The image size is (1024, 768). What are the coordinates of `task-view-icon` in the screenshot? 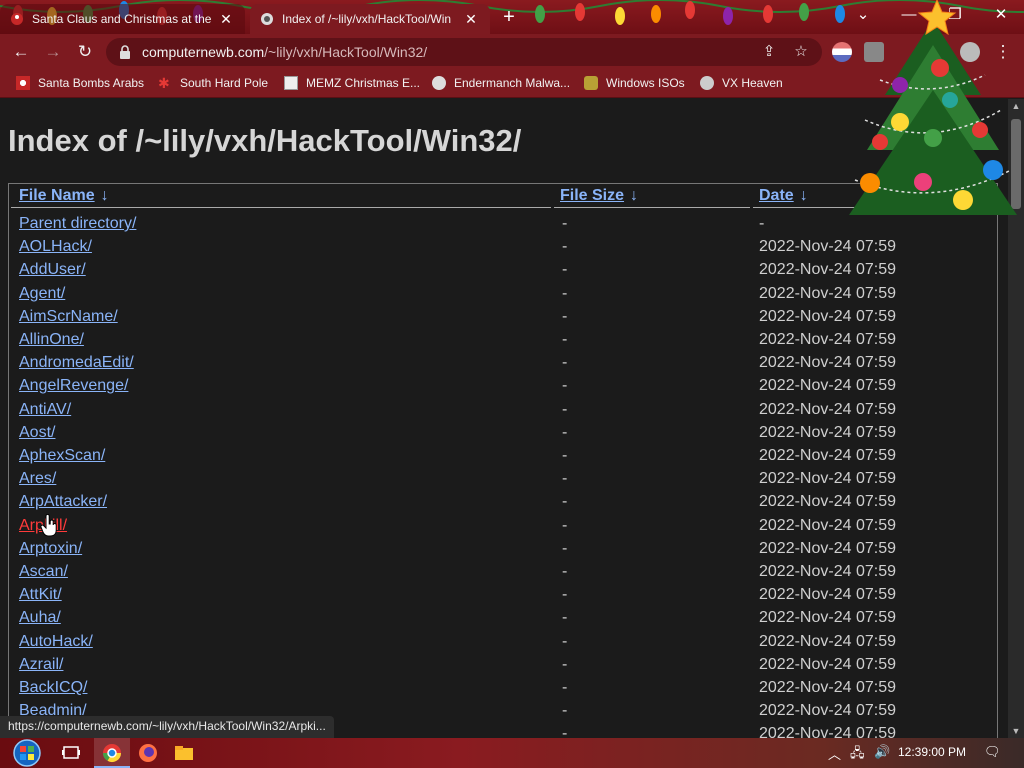 It's located at (71, 753).